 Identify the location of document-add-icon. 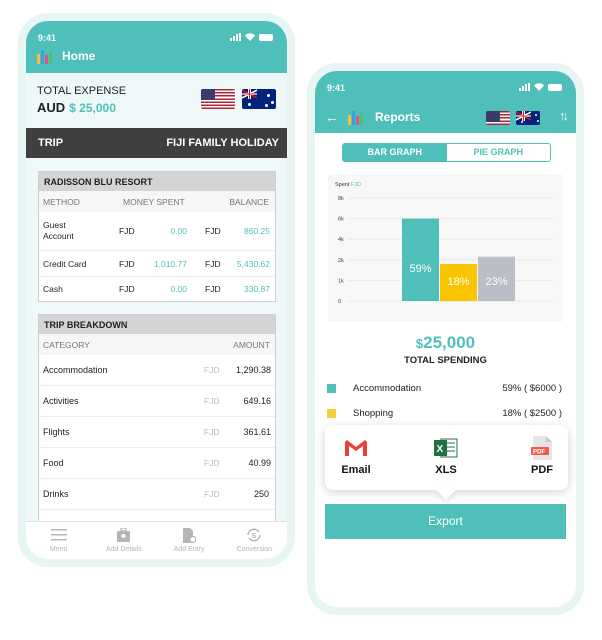
(189, 535).